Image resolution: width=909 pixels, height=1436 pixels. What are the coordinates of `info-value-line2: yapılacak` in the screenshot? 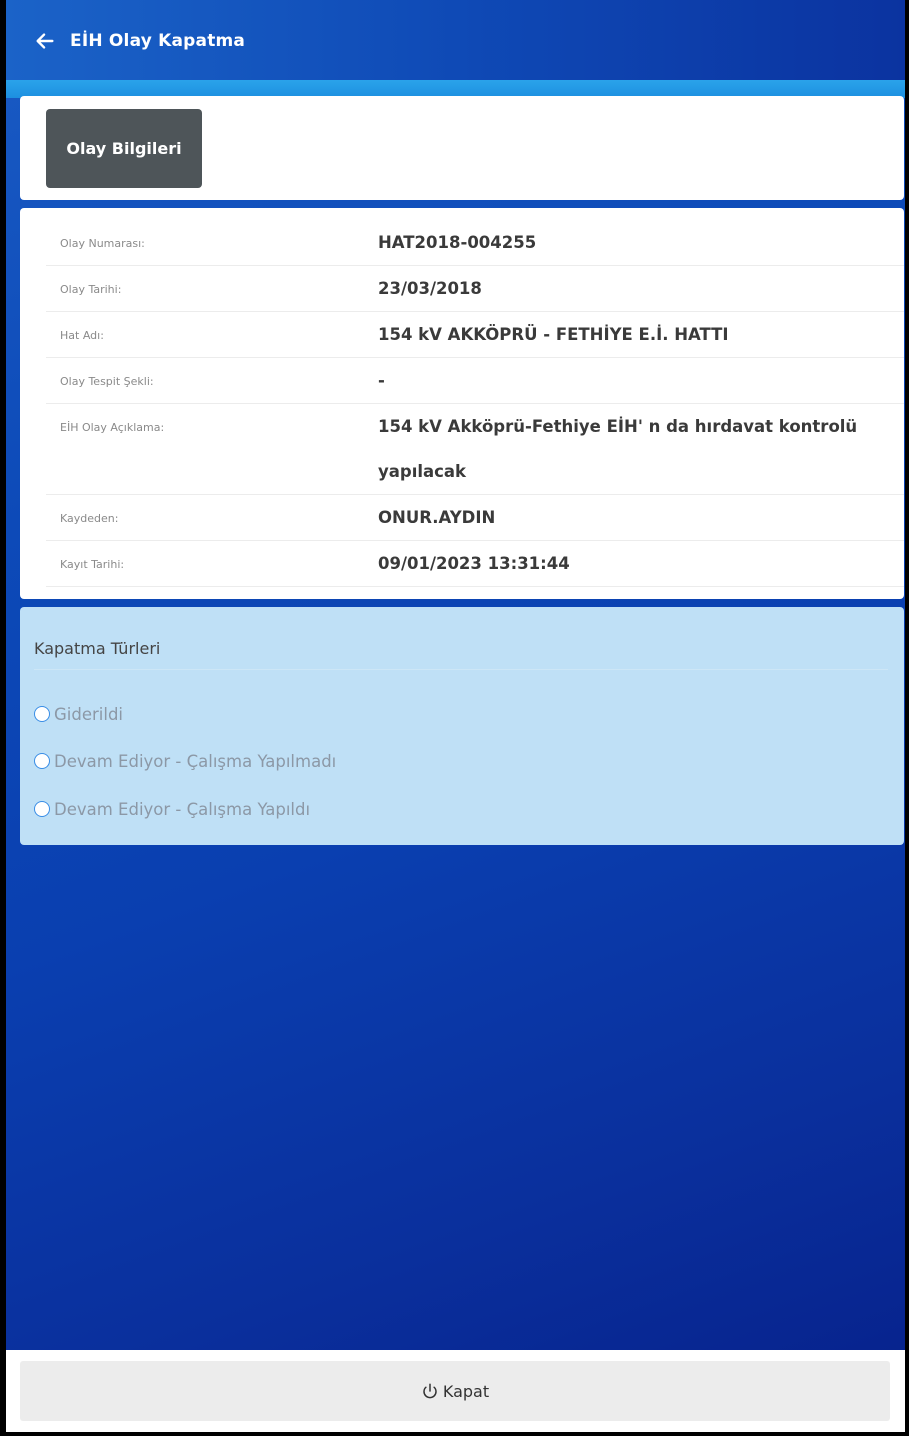 It's located at (422, 471).